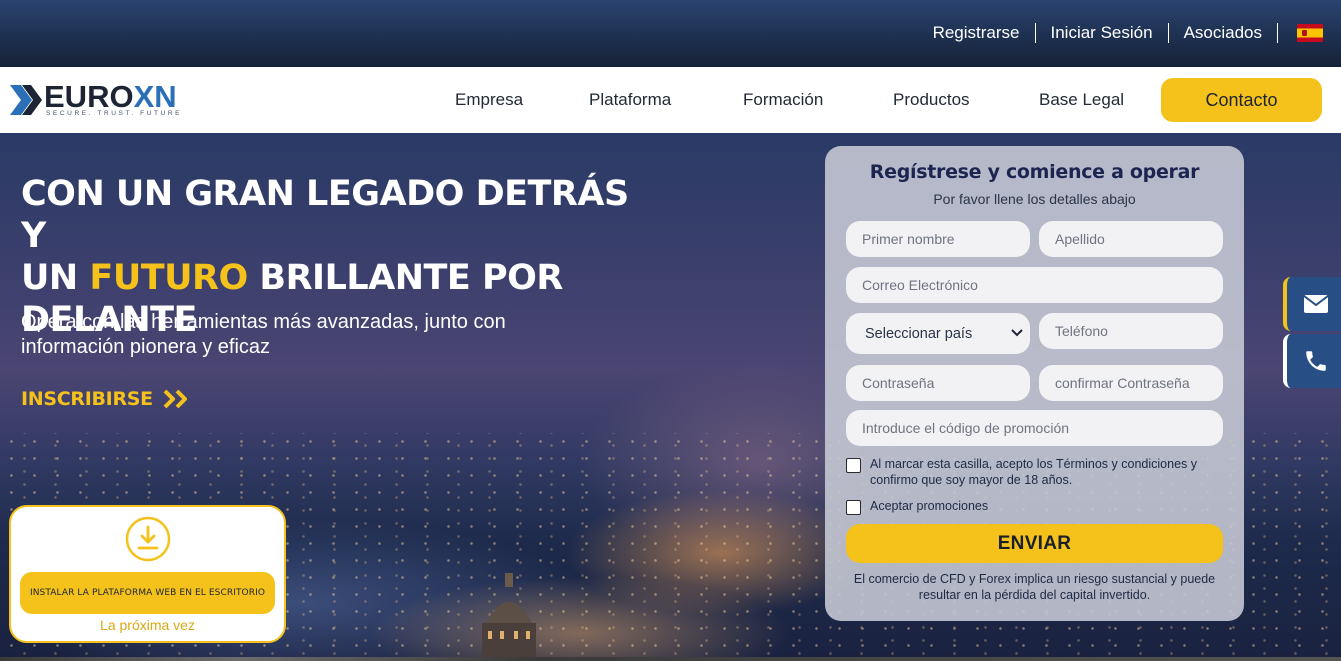 This screenshot has width=1341, height=661. What do you see at coordinates (1241, 100) in the screenshot?
I see `contact-button: Contacto` at bounding box center [1241, 100].